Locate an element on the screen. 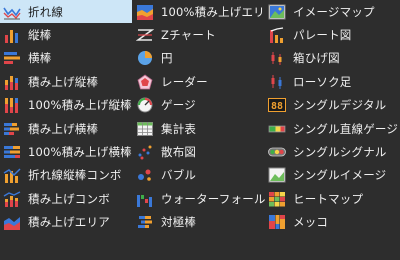  chart-type-percent-stacked-column: 100%積み上げ縦棒 is located at coordinates (66, 105).